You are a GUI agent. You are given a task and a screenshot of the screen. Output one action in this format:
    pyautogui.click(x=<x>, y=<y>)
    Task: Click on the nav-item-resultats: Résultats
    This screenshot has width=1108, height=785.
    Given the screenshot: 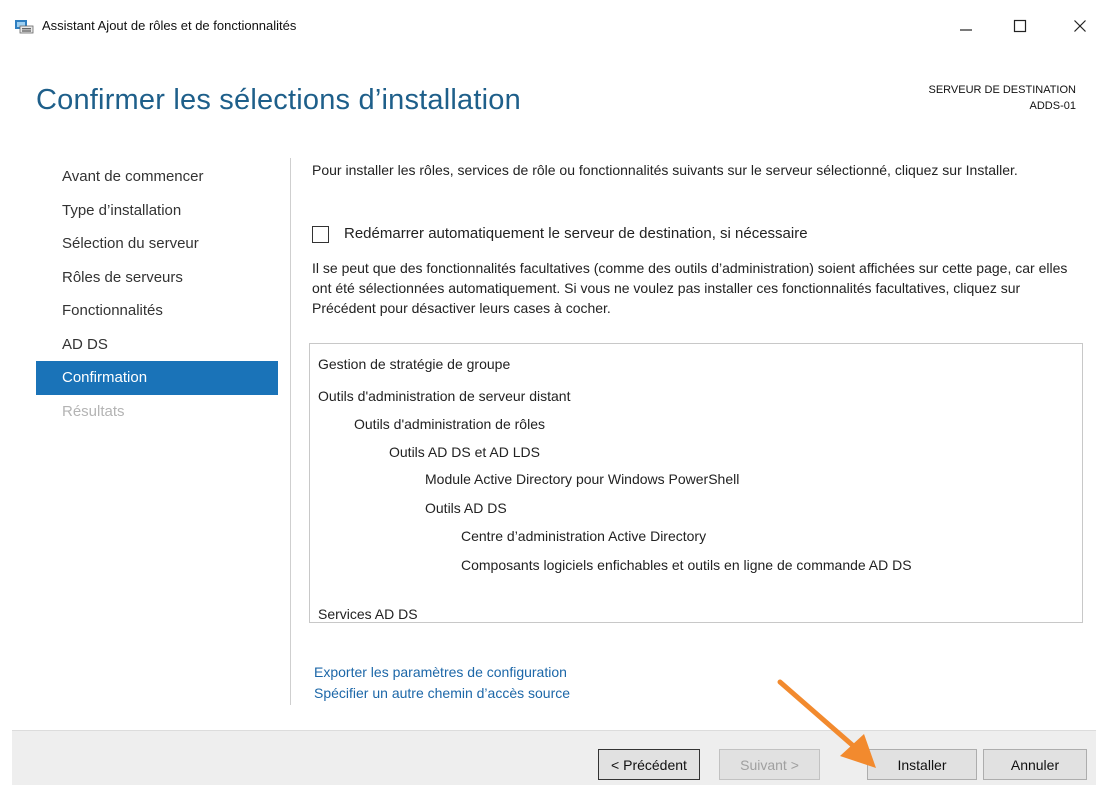 What is the action you would take?
    pyautogui.click(x=93, y=411)
    